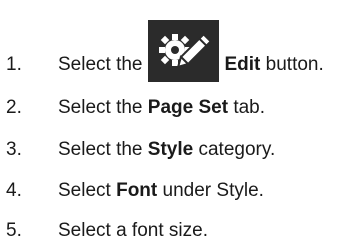 This screenshot has height=240, width=355. I want to click on step-5: 5. Select a font size., so click(104, 228).